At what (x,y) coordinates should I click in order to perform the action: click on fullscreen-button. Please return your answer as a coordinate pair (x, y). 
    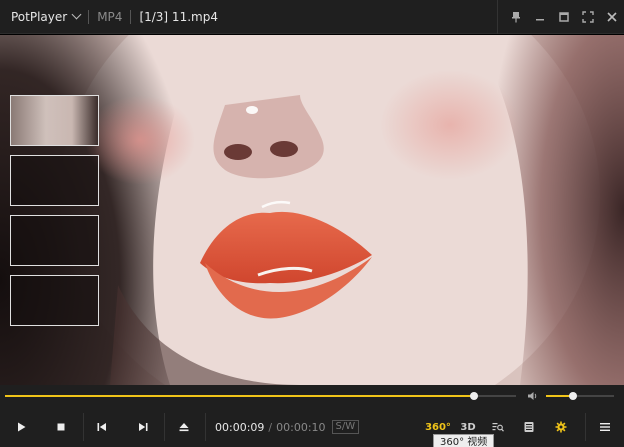
    Looking at the image, I should click on (588, 17).